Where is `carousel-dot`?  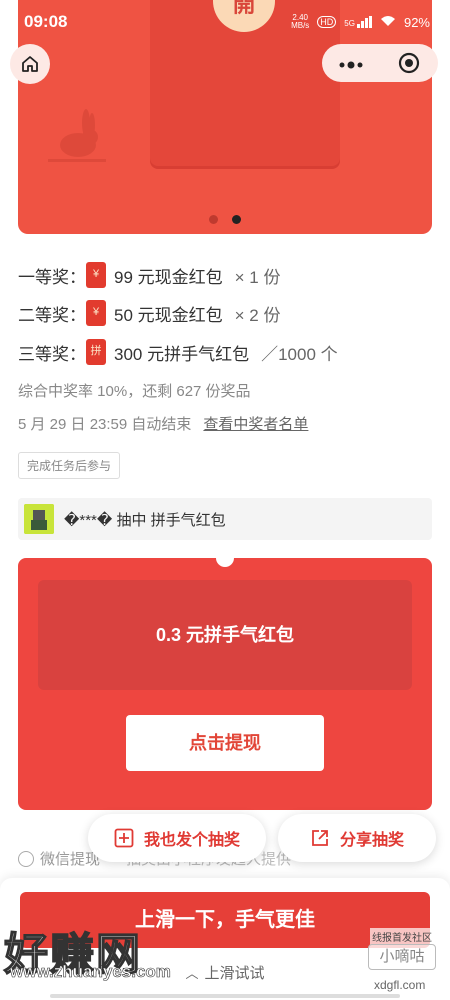 carousel-dot is located at coordinates (213, 219).